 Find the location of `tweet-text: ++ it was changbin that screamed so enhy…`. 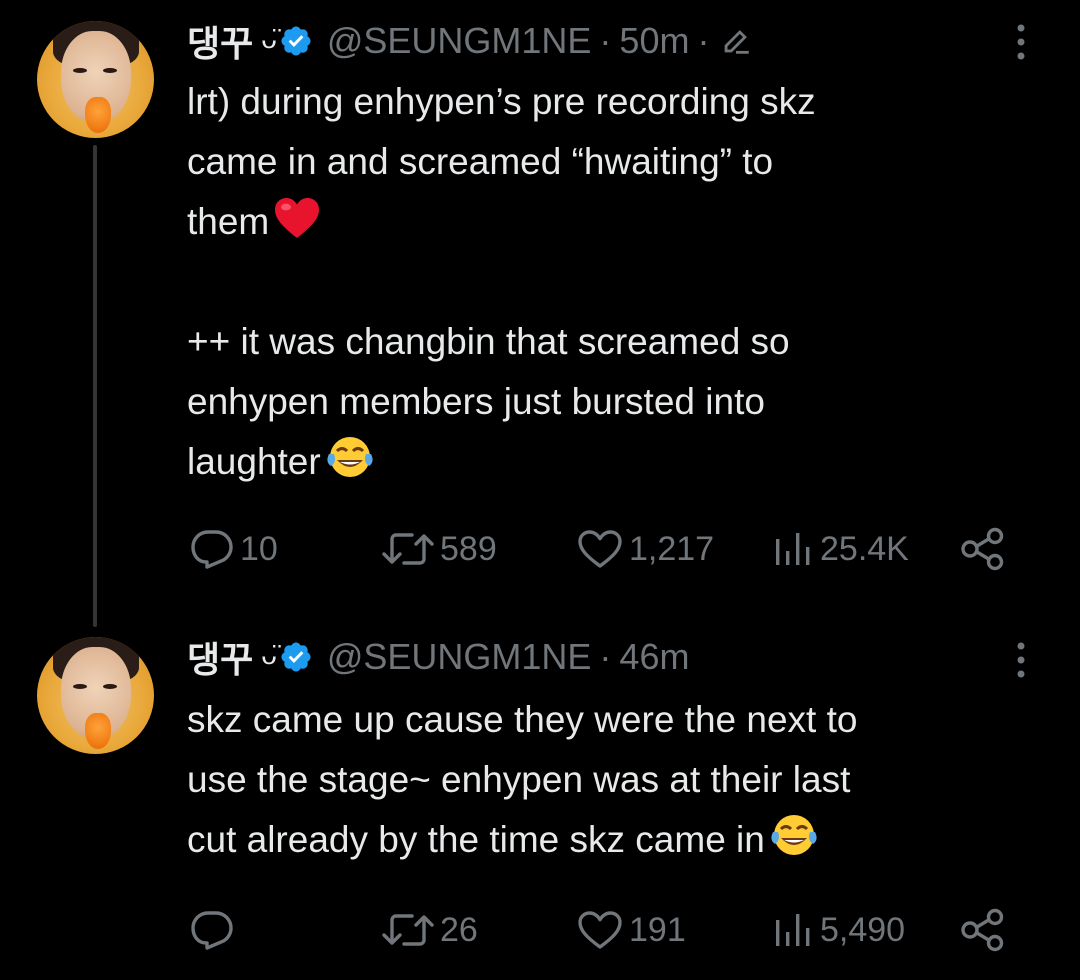

tweet-text: ++ it was changbin that screamed so enhy… is located at coordinates (617, 402).